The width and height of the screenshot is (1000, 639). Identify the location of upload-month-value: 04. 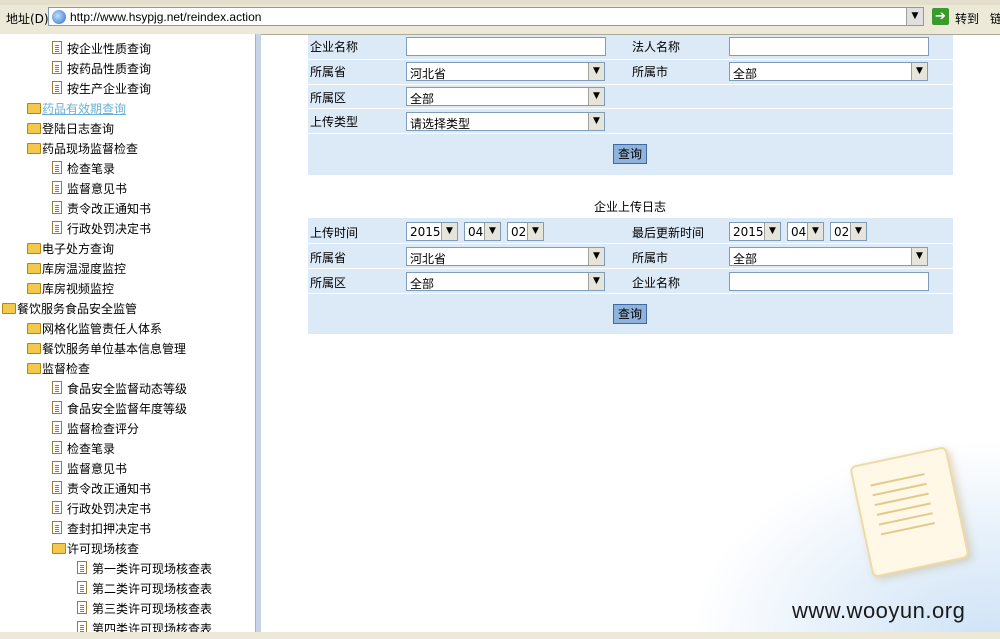
(476, 232).